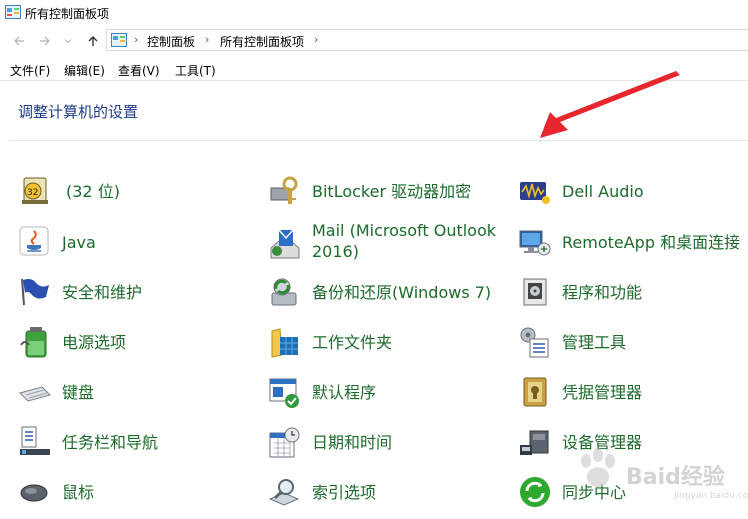 This screenshot has width=748, height=519. I want to click on item-label: 凭据管理器, so click(602, 392).